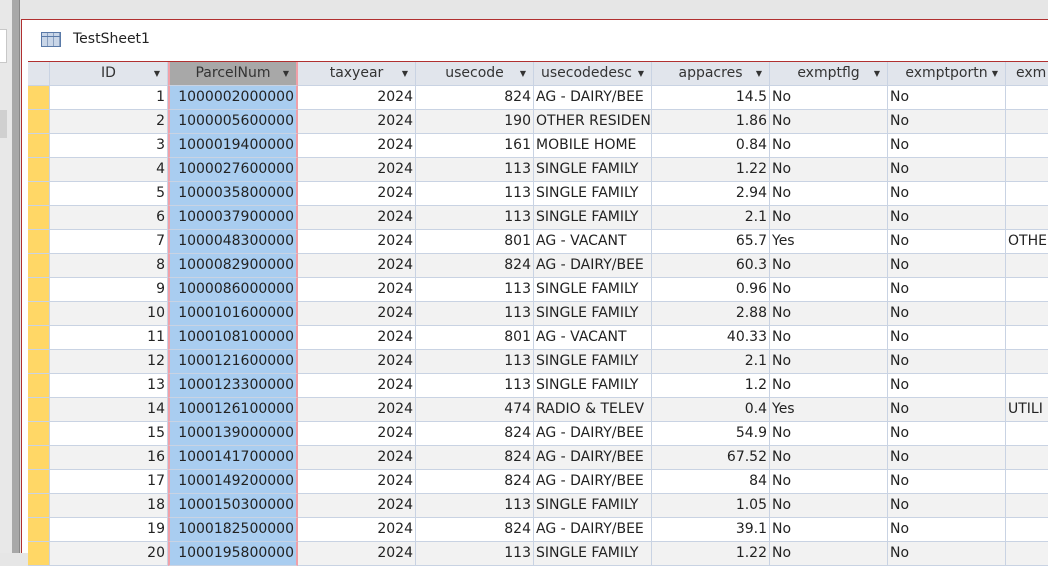 The height and width of the screenshot is (566, 1048). Describe the element at coordinates (3, 46) in the screenshot. I see `navigation-search-box` at that location.